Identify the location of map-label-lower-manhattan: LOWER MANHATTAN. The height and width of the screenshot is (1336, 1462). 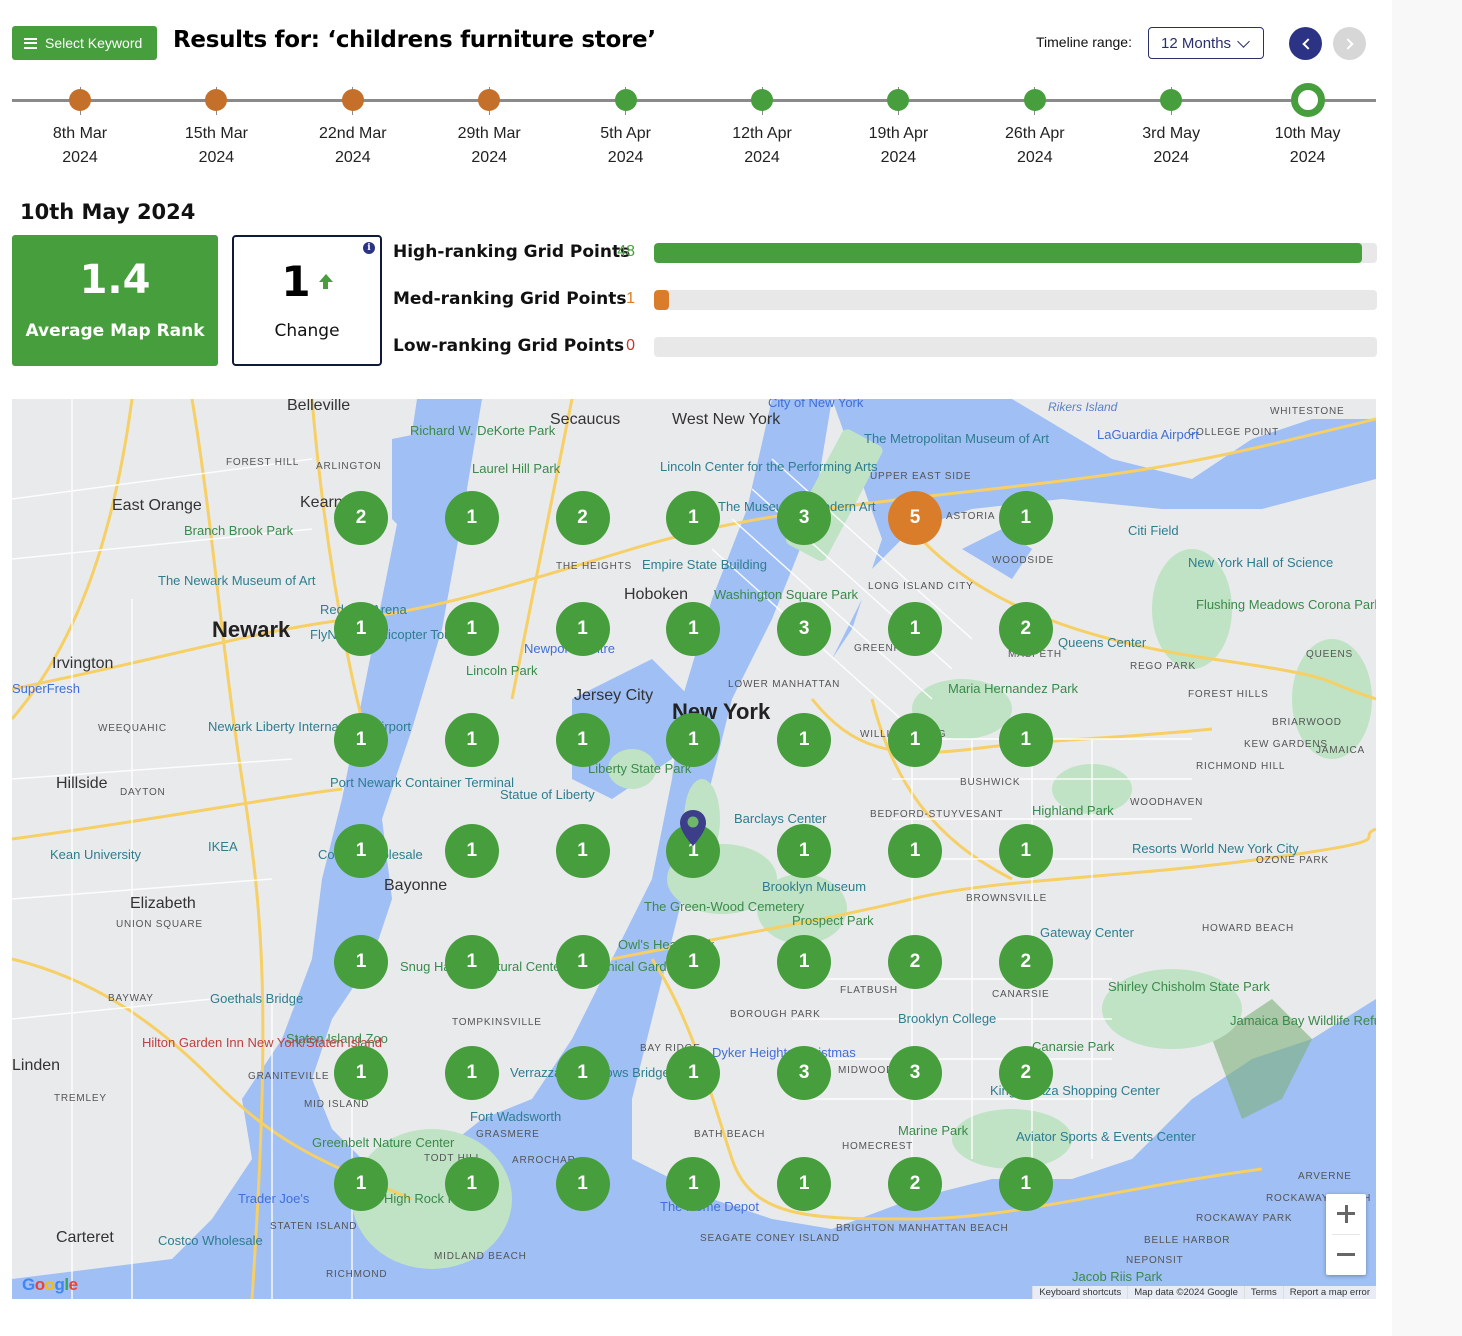
(784, 684).